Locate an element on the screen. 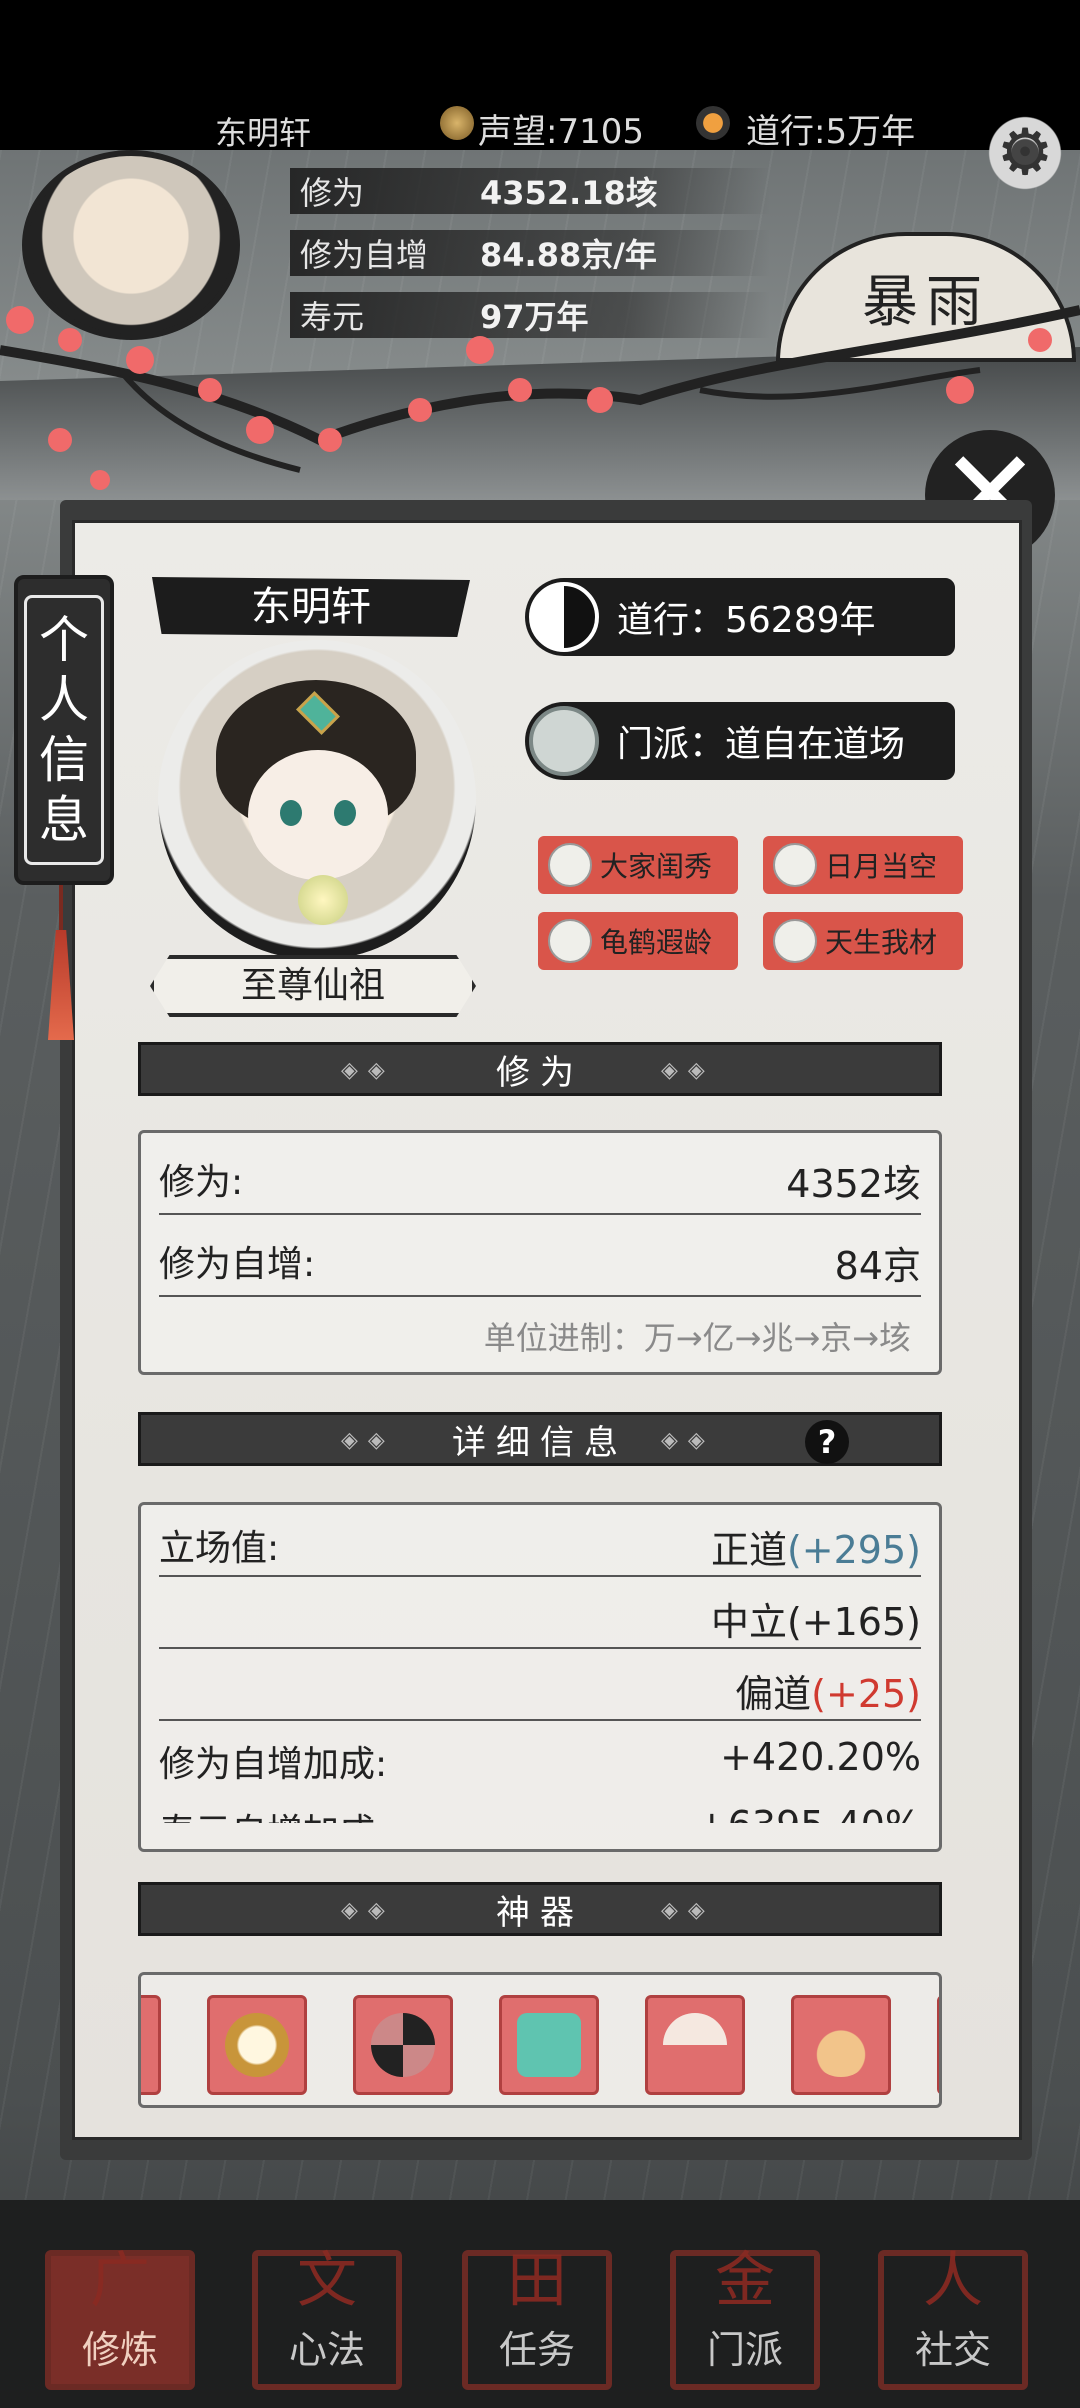  sect-temple-icon is located at coordinates (564, 741).